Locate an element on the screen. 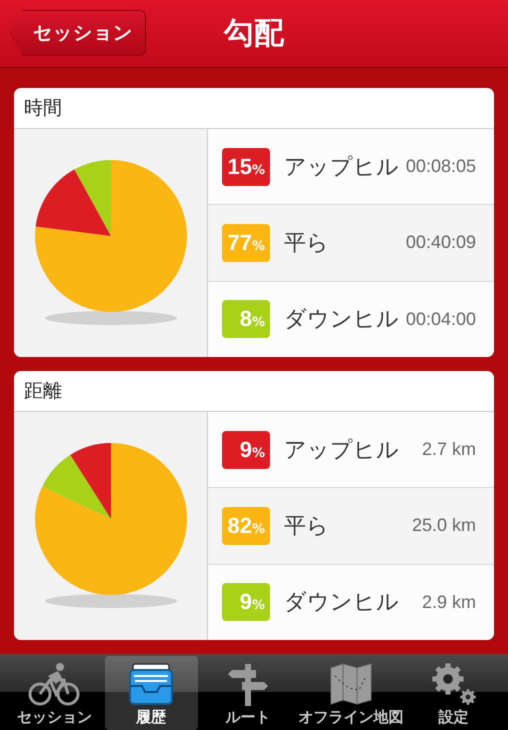 This screenshot has width=508, height=730. section-title: 時間 is located at coordinates (43, 108).